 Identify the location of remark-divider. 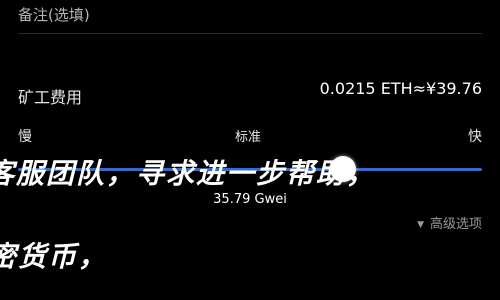
(250, 33).